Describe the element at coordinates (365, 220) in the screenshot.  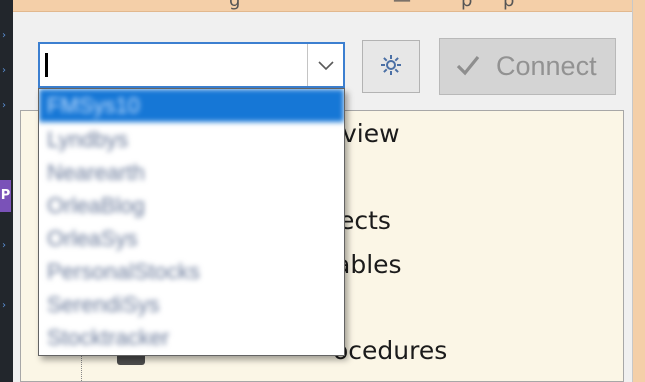
I see `tree-node-label: ects` at that location.